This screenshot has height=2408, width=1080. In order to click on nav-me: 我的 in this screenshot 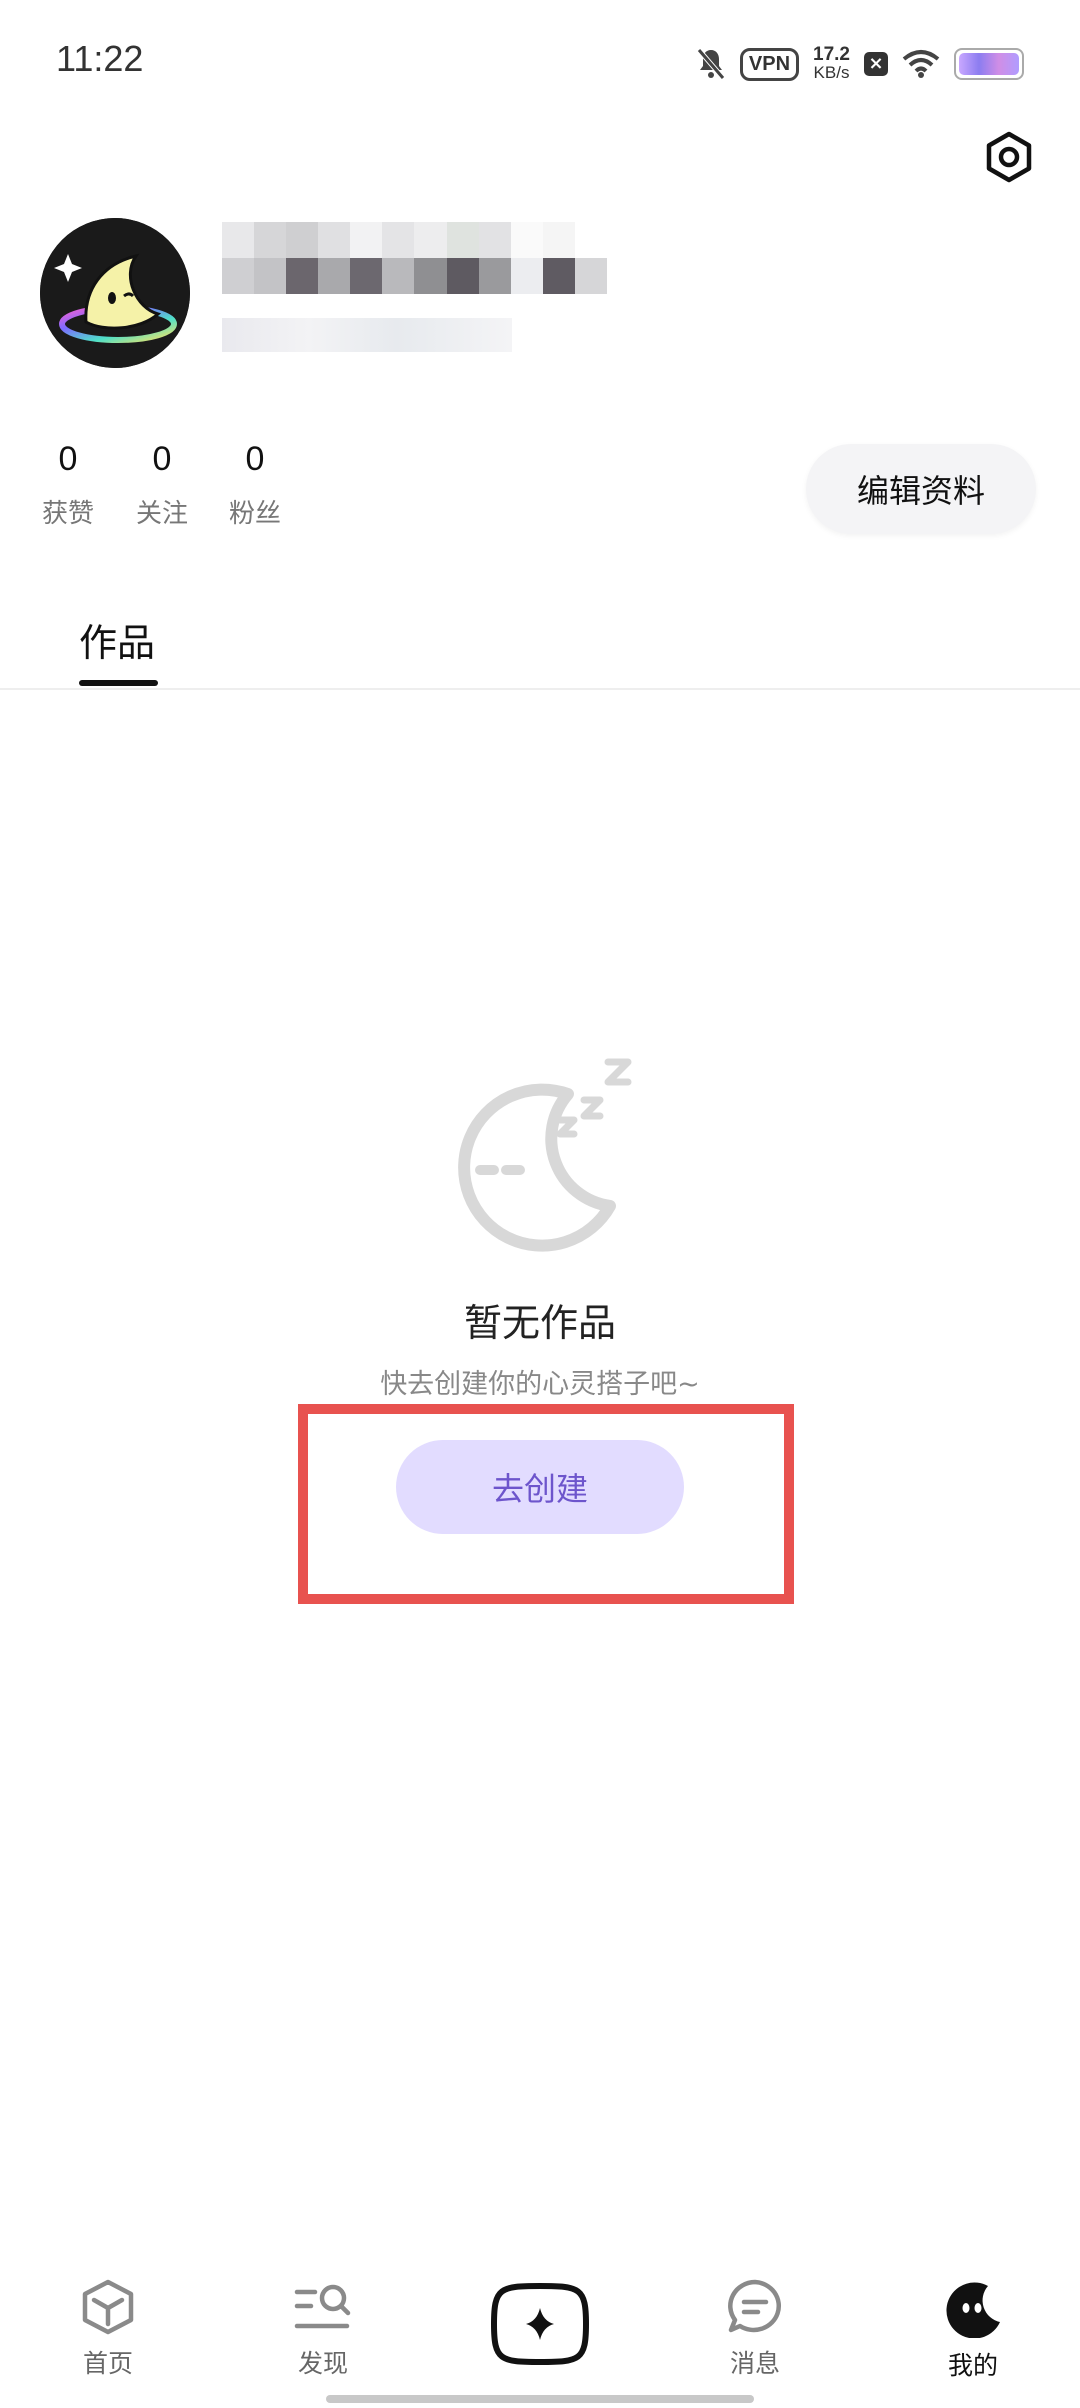, I will do `click(973, 2330)`.